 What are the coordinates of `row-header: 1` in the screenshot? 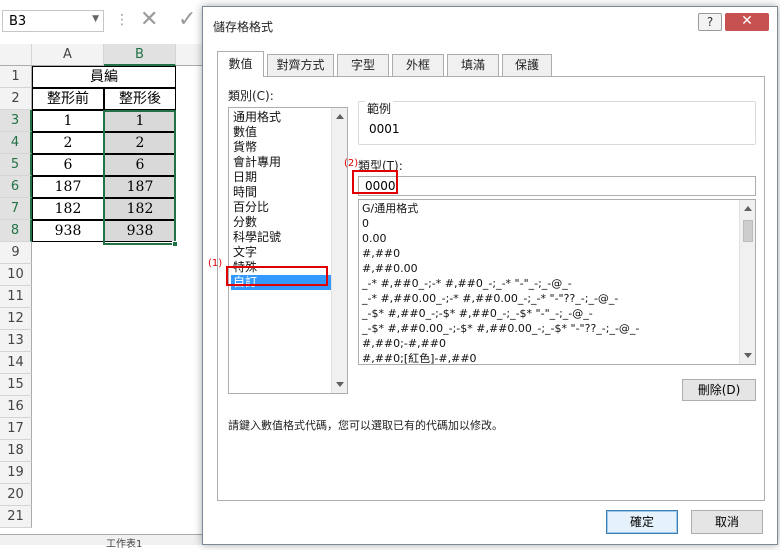 It's located at (16, 77).